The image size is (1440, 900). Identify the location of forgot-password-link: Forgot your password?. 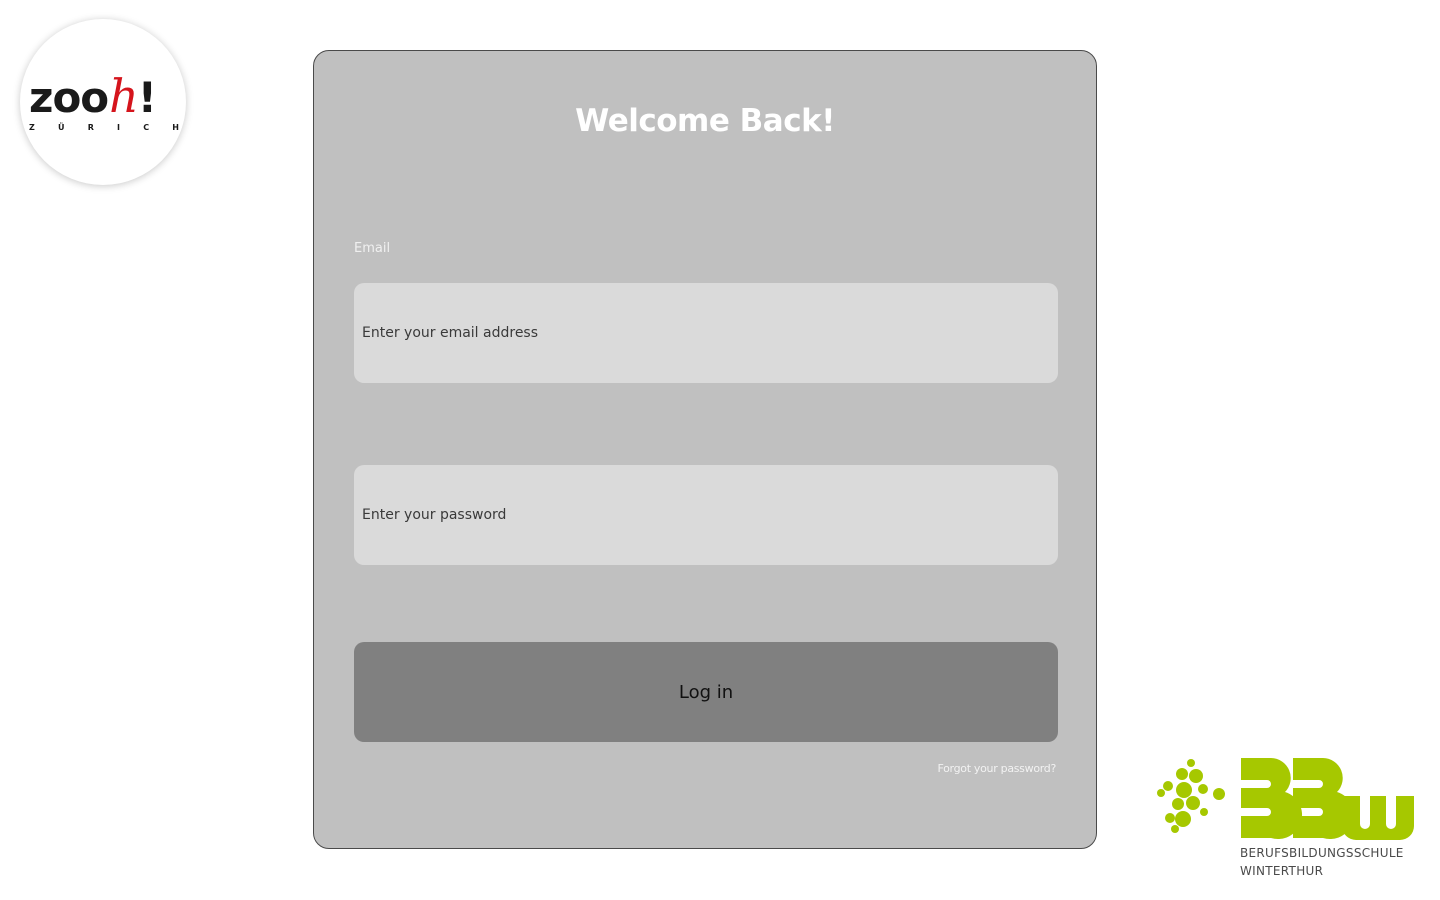
(996, 768).